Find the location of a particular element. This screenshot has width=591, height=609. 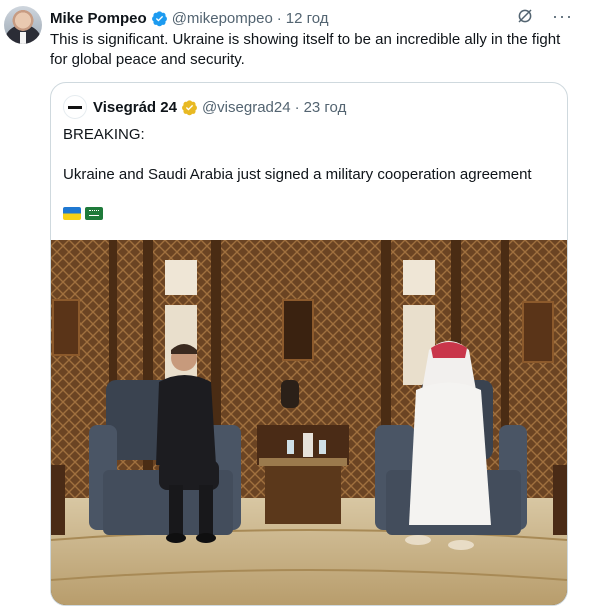

saudi-arabia-flag-icon is located at coordinates (94, 213).